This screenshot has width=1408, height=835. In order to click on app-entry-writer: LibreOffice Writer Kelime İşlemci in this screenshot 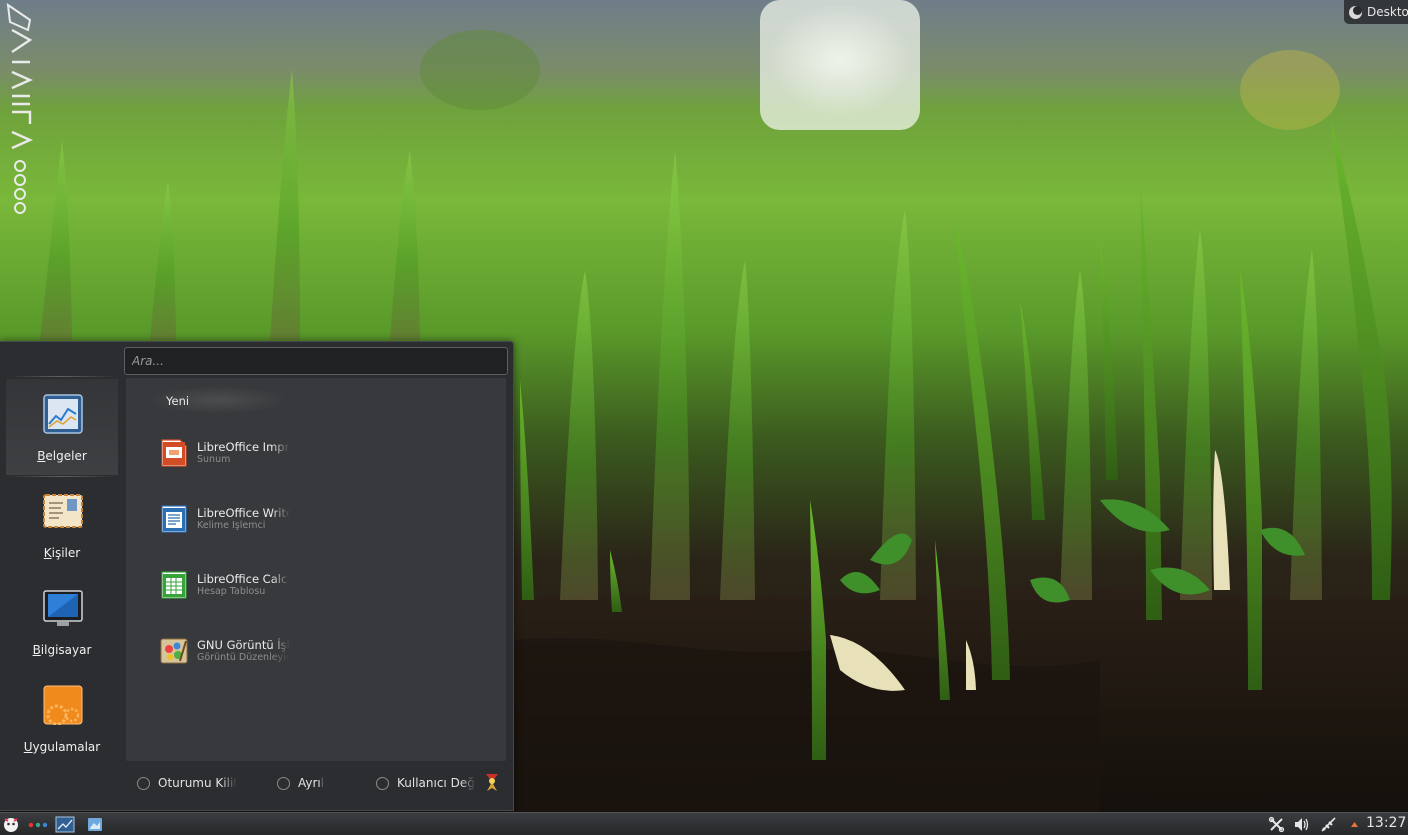, I will do `click(230, 518)`.